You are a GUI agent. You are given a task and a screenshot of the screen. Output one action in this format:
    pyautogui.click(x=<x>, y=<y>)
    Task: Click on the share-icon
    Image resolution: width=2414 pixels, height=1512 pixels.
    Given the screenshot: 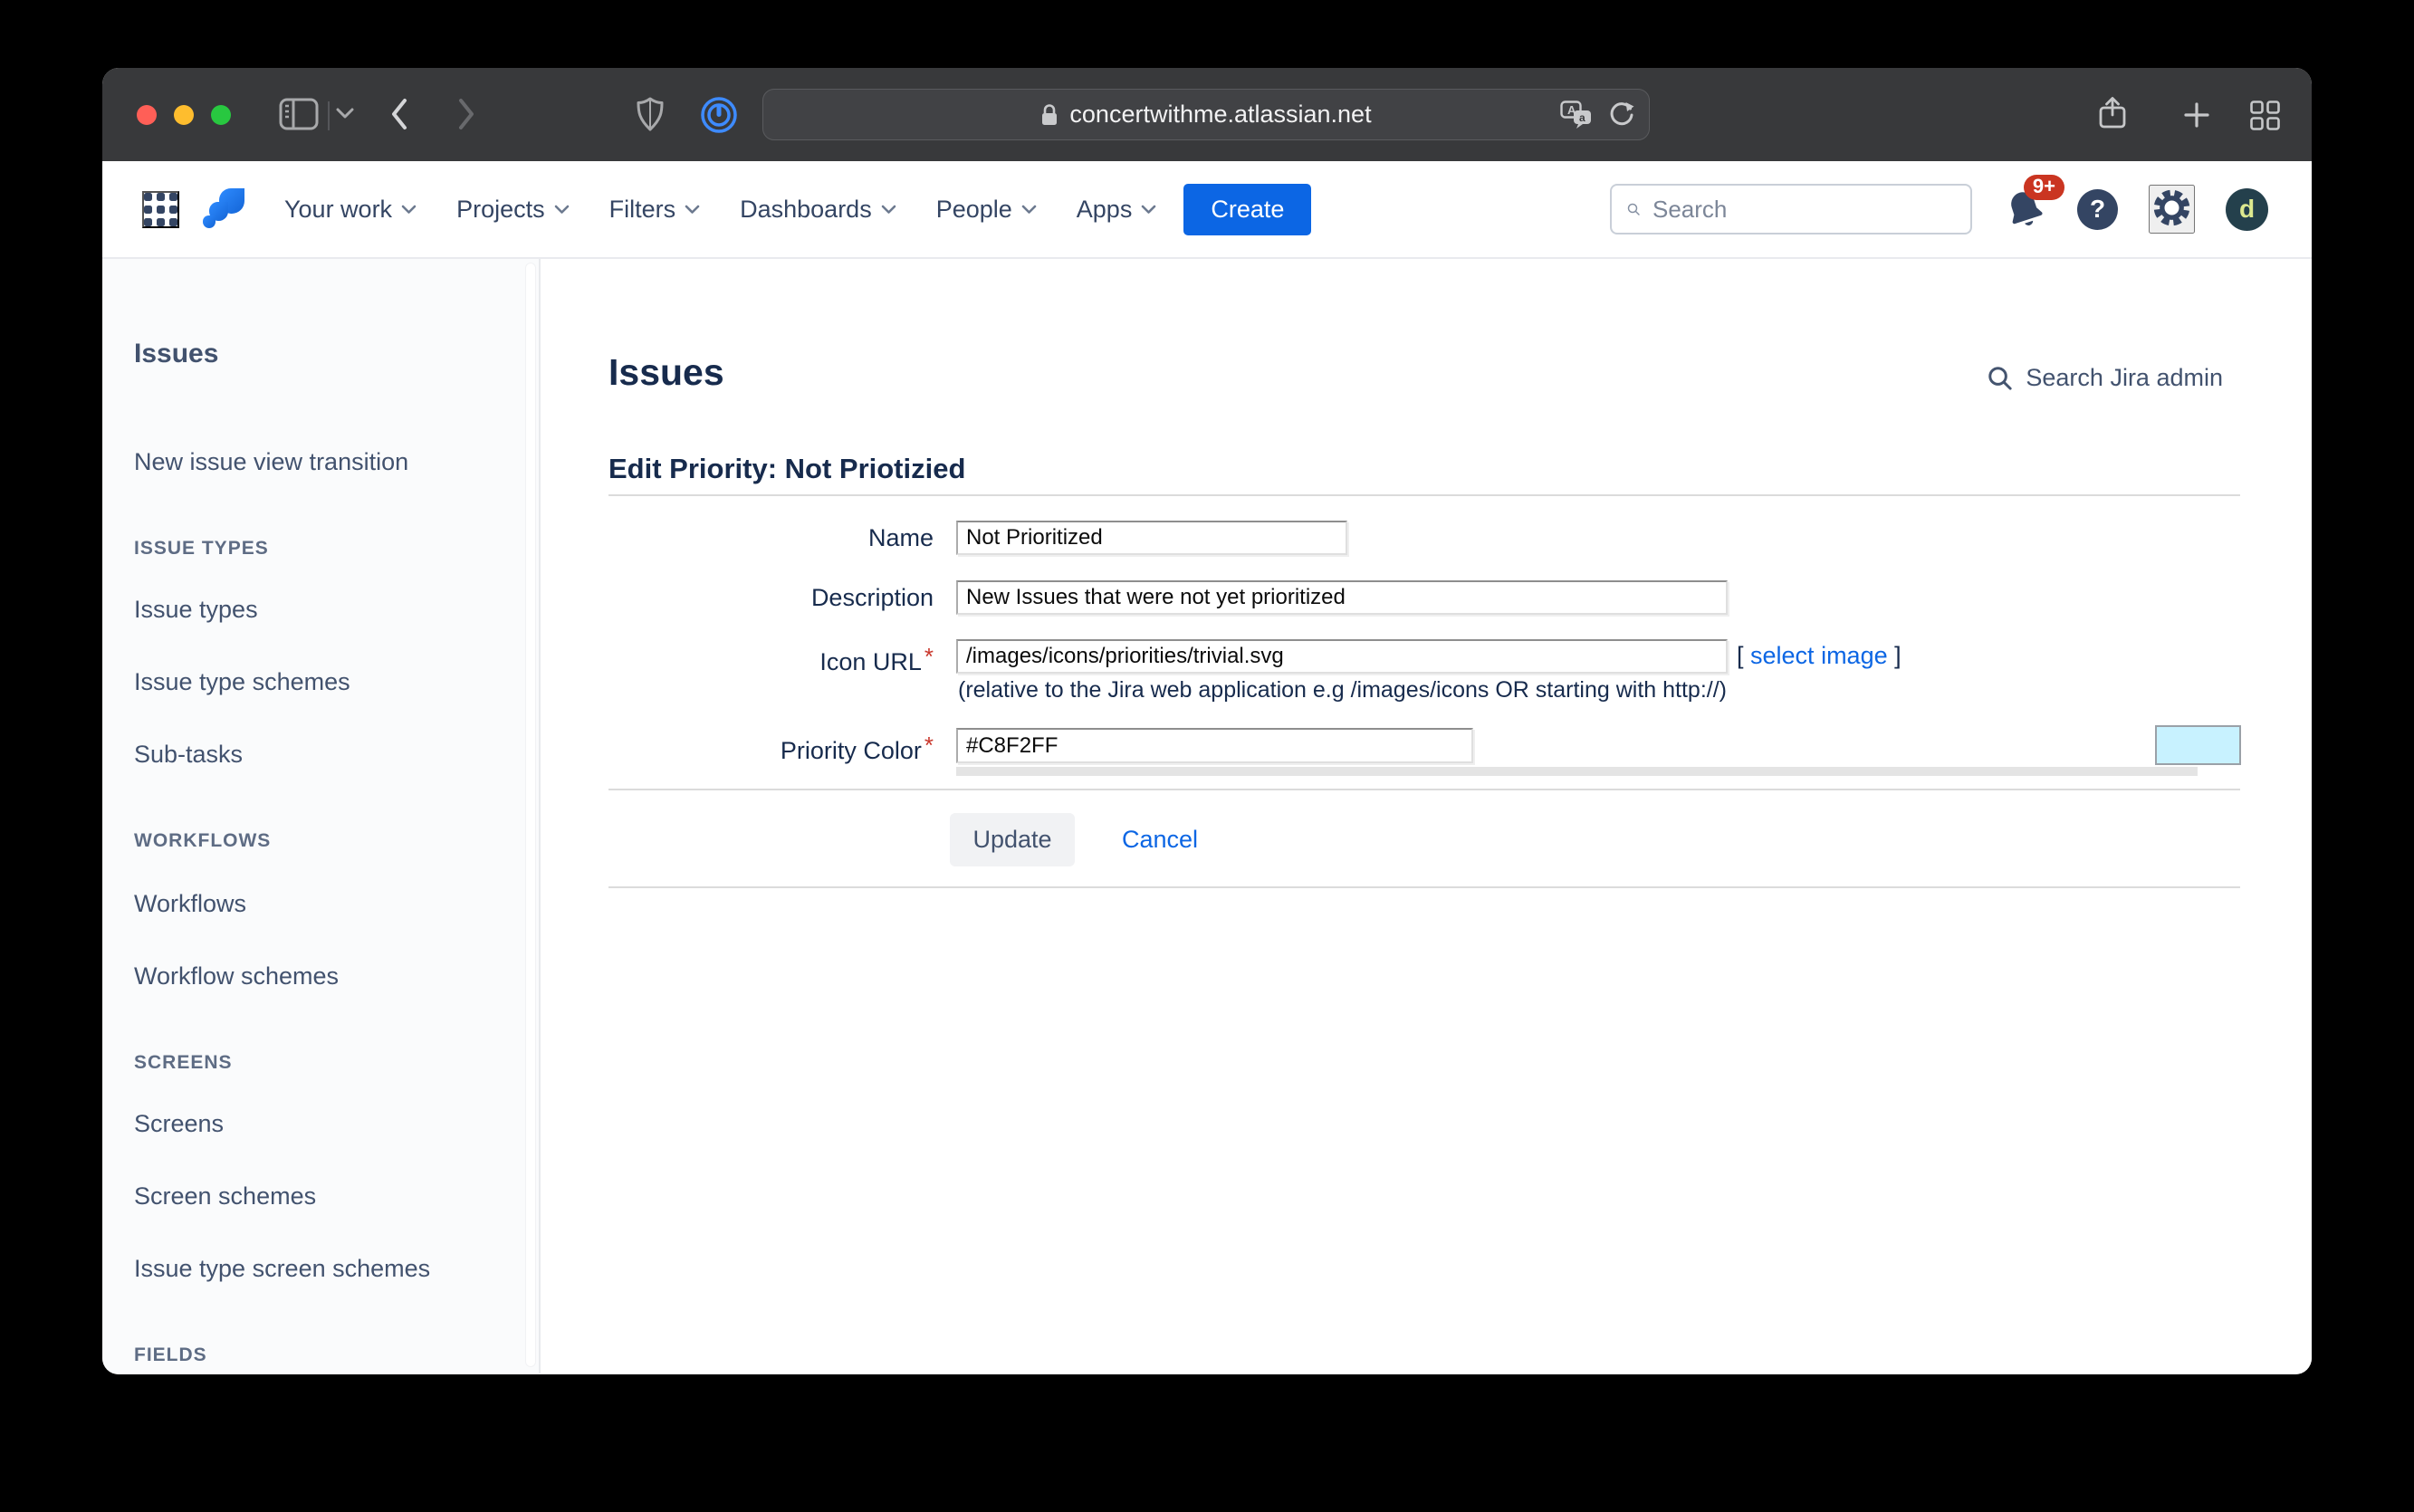 What is the action you would take?
    pyautogui.click(x=2112, y=113)
    